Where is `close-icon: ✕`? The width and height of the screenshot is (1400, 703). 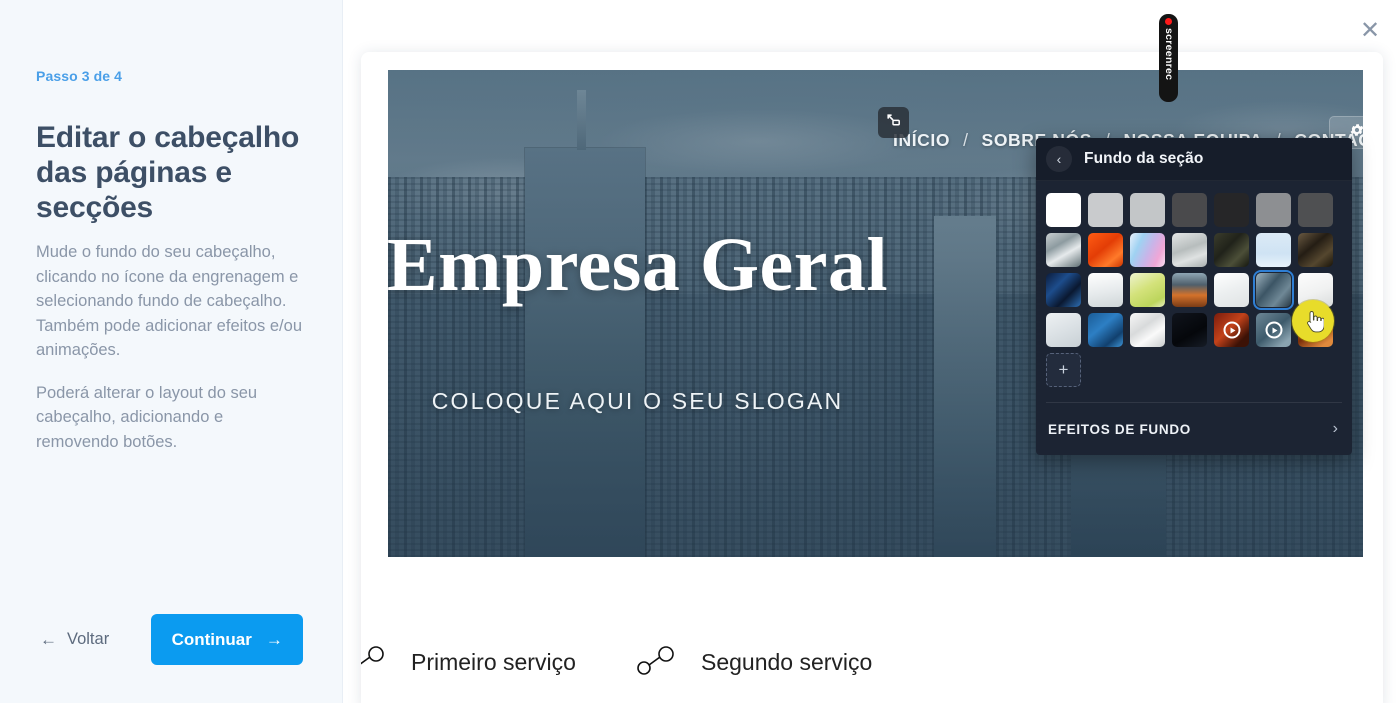 close-icon: ✕ is located at coordinates (1370, 31).